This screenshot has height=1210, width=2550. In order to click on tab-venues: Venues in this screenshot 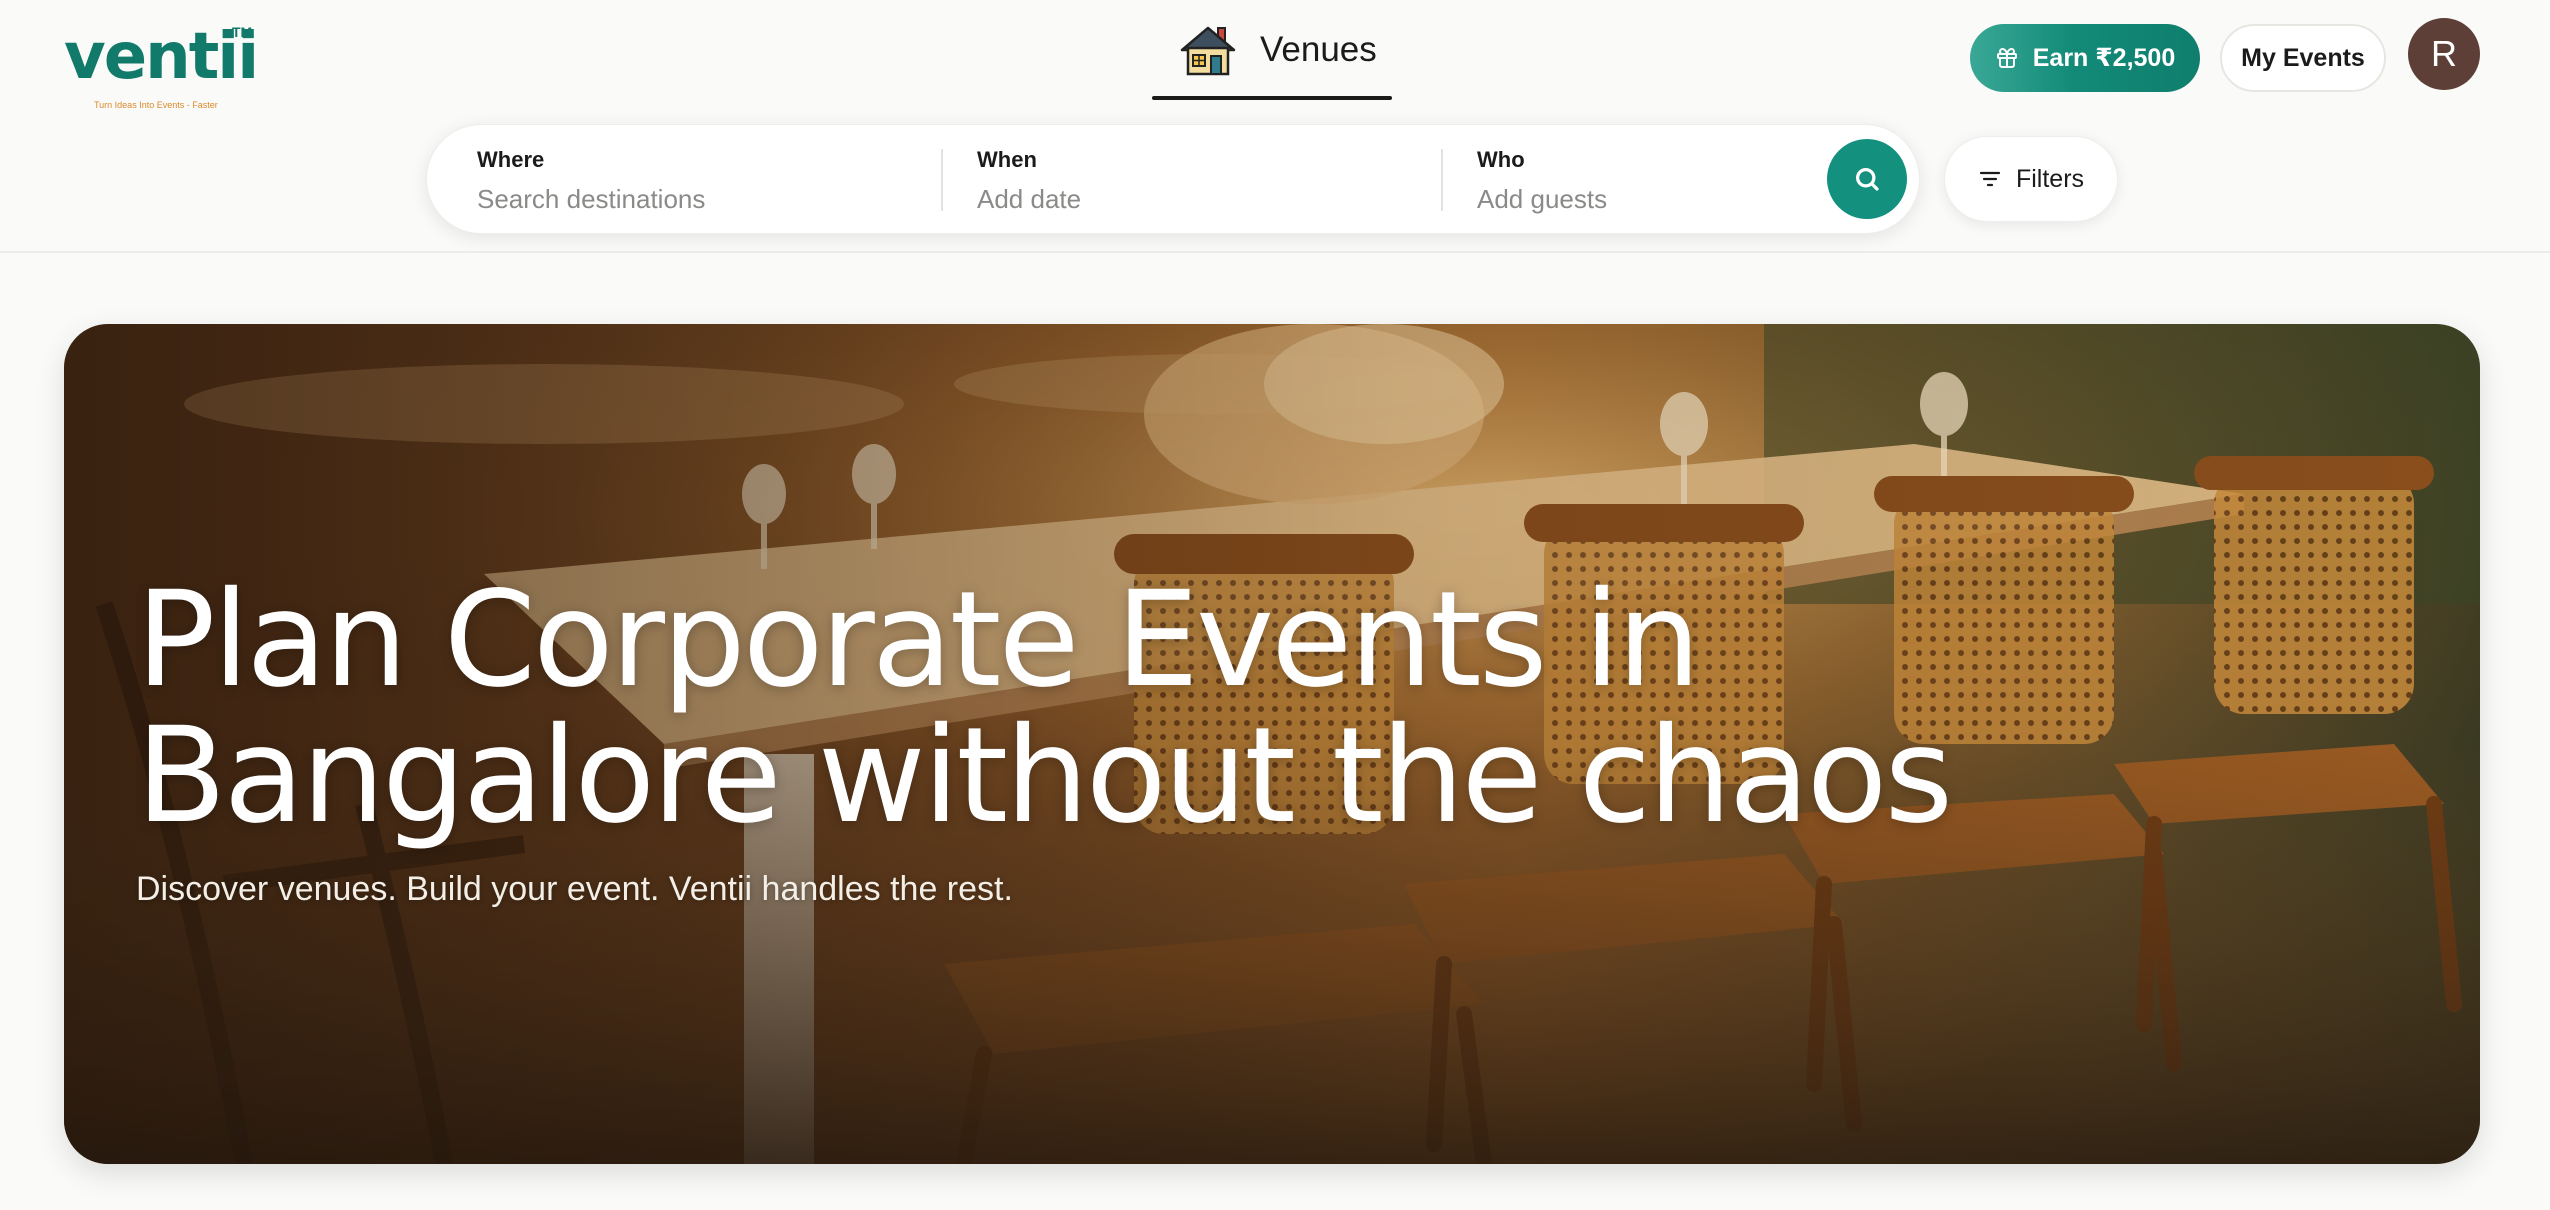, I will do `click(1272, 58)`.